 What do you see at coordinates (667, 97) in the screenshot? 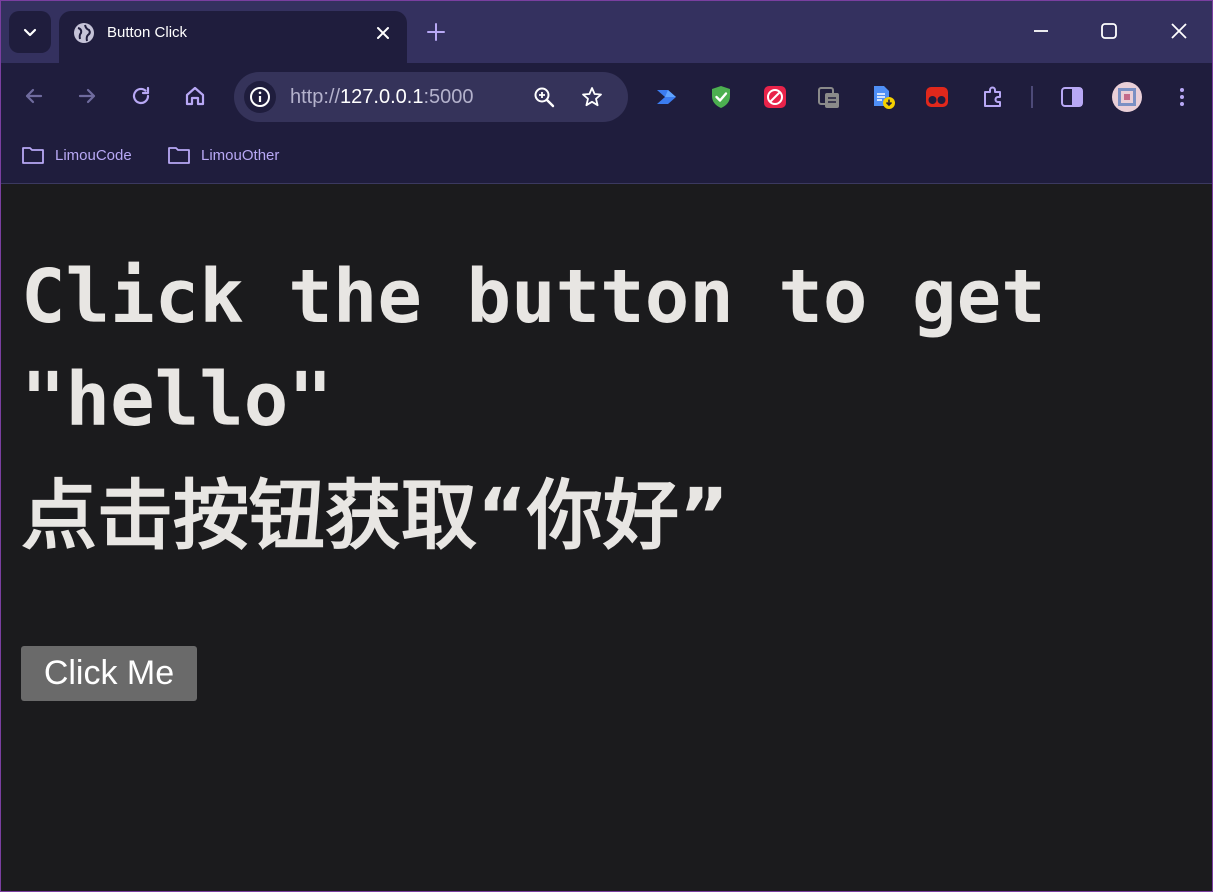
I see `power-automate-icon` at bounding box center [667, 97].